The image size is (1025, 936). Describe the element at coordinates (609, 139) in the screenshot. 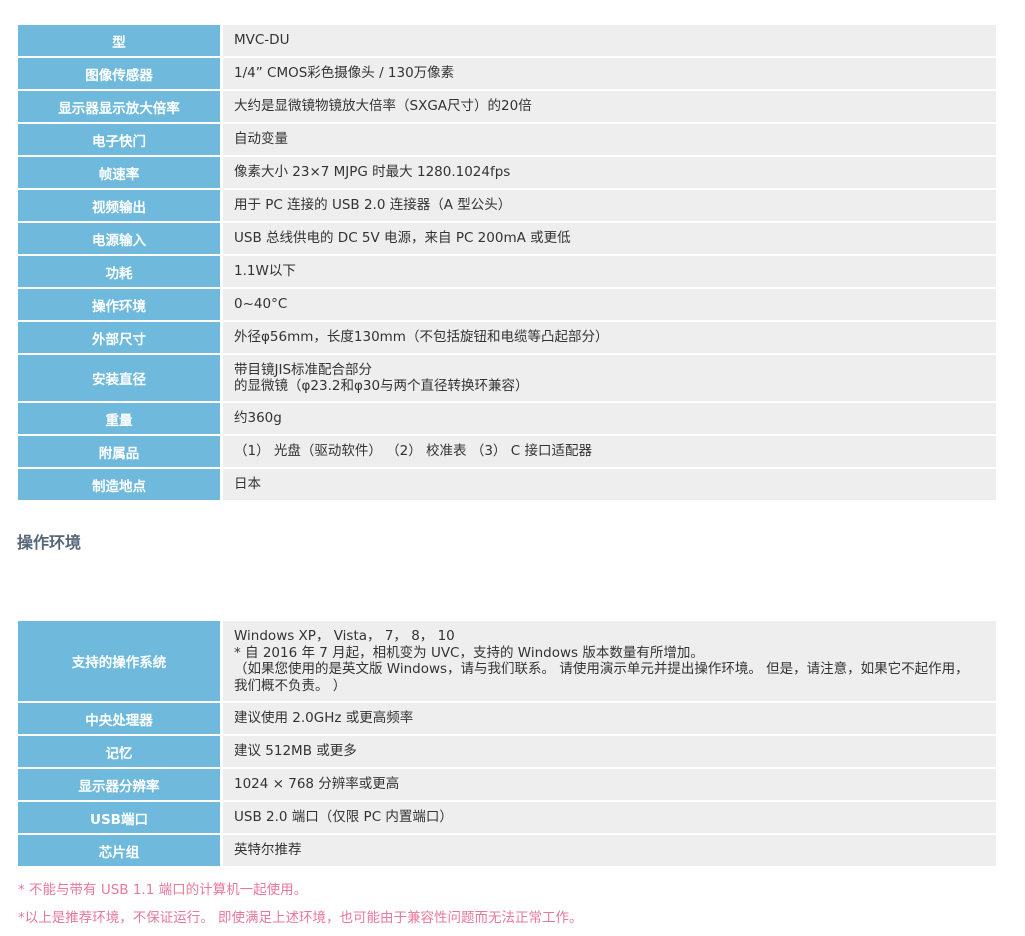

I see `spec-value: 自动变量` at that location.